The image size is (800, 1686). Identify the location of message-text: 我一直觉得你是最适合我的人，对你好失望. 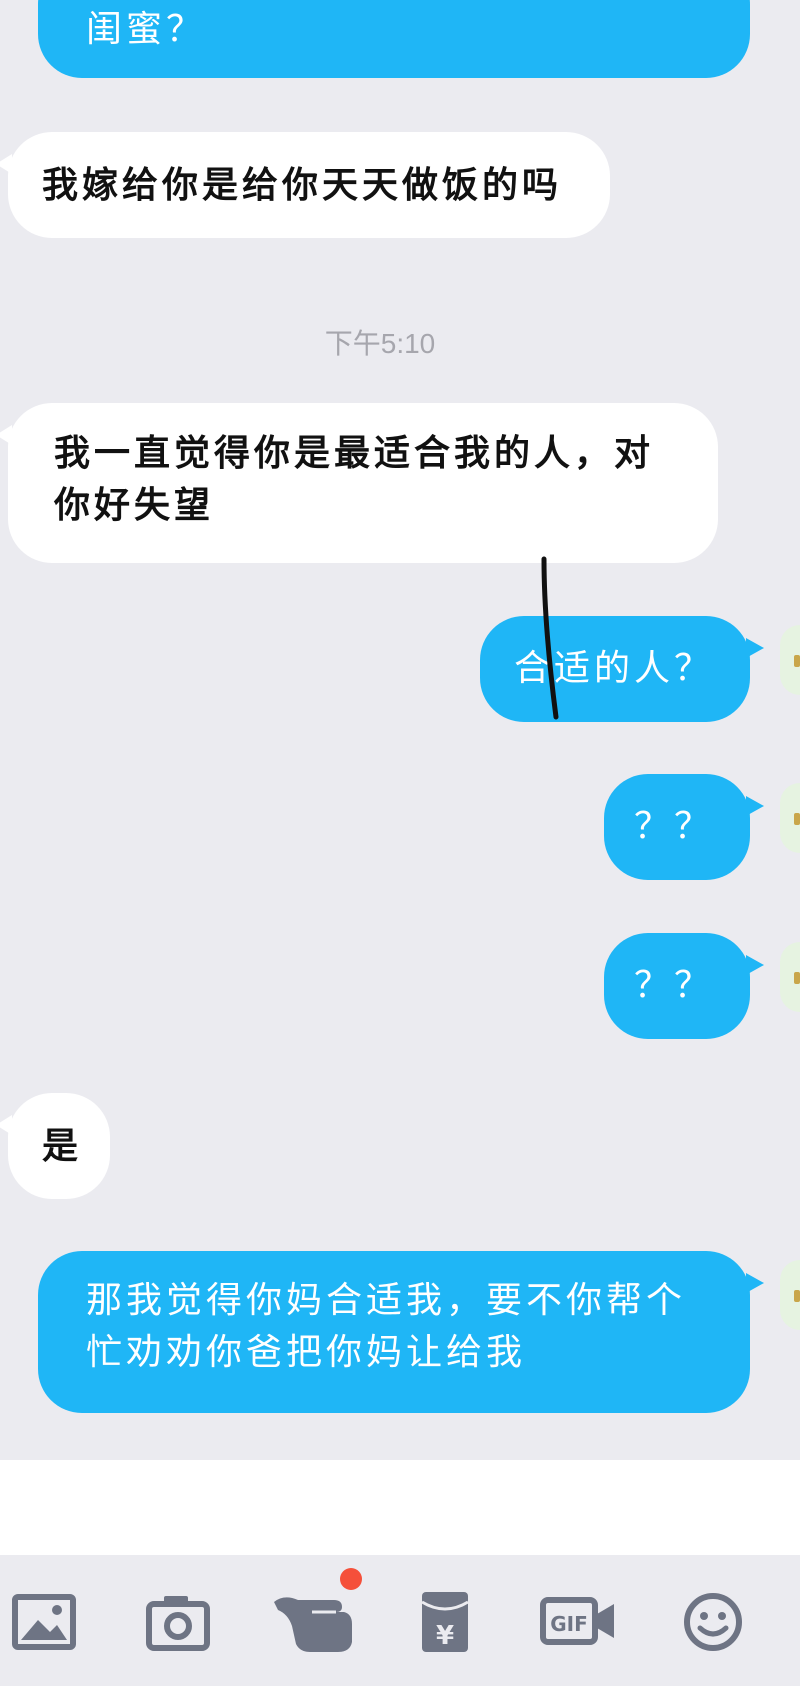
(354, 479).